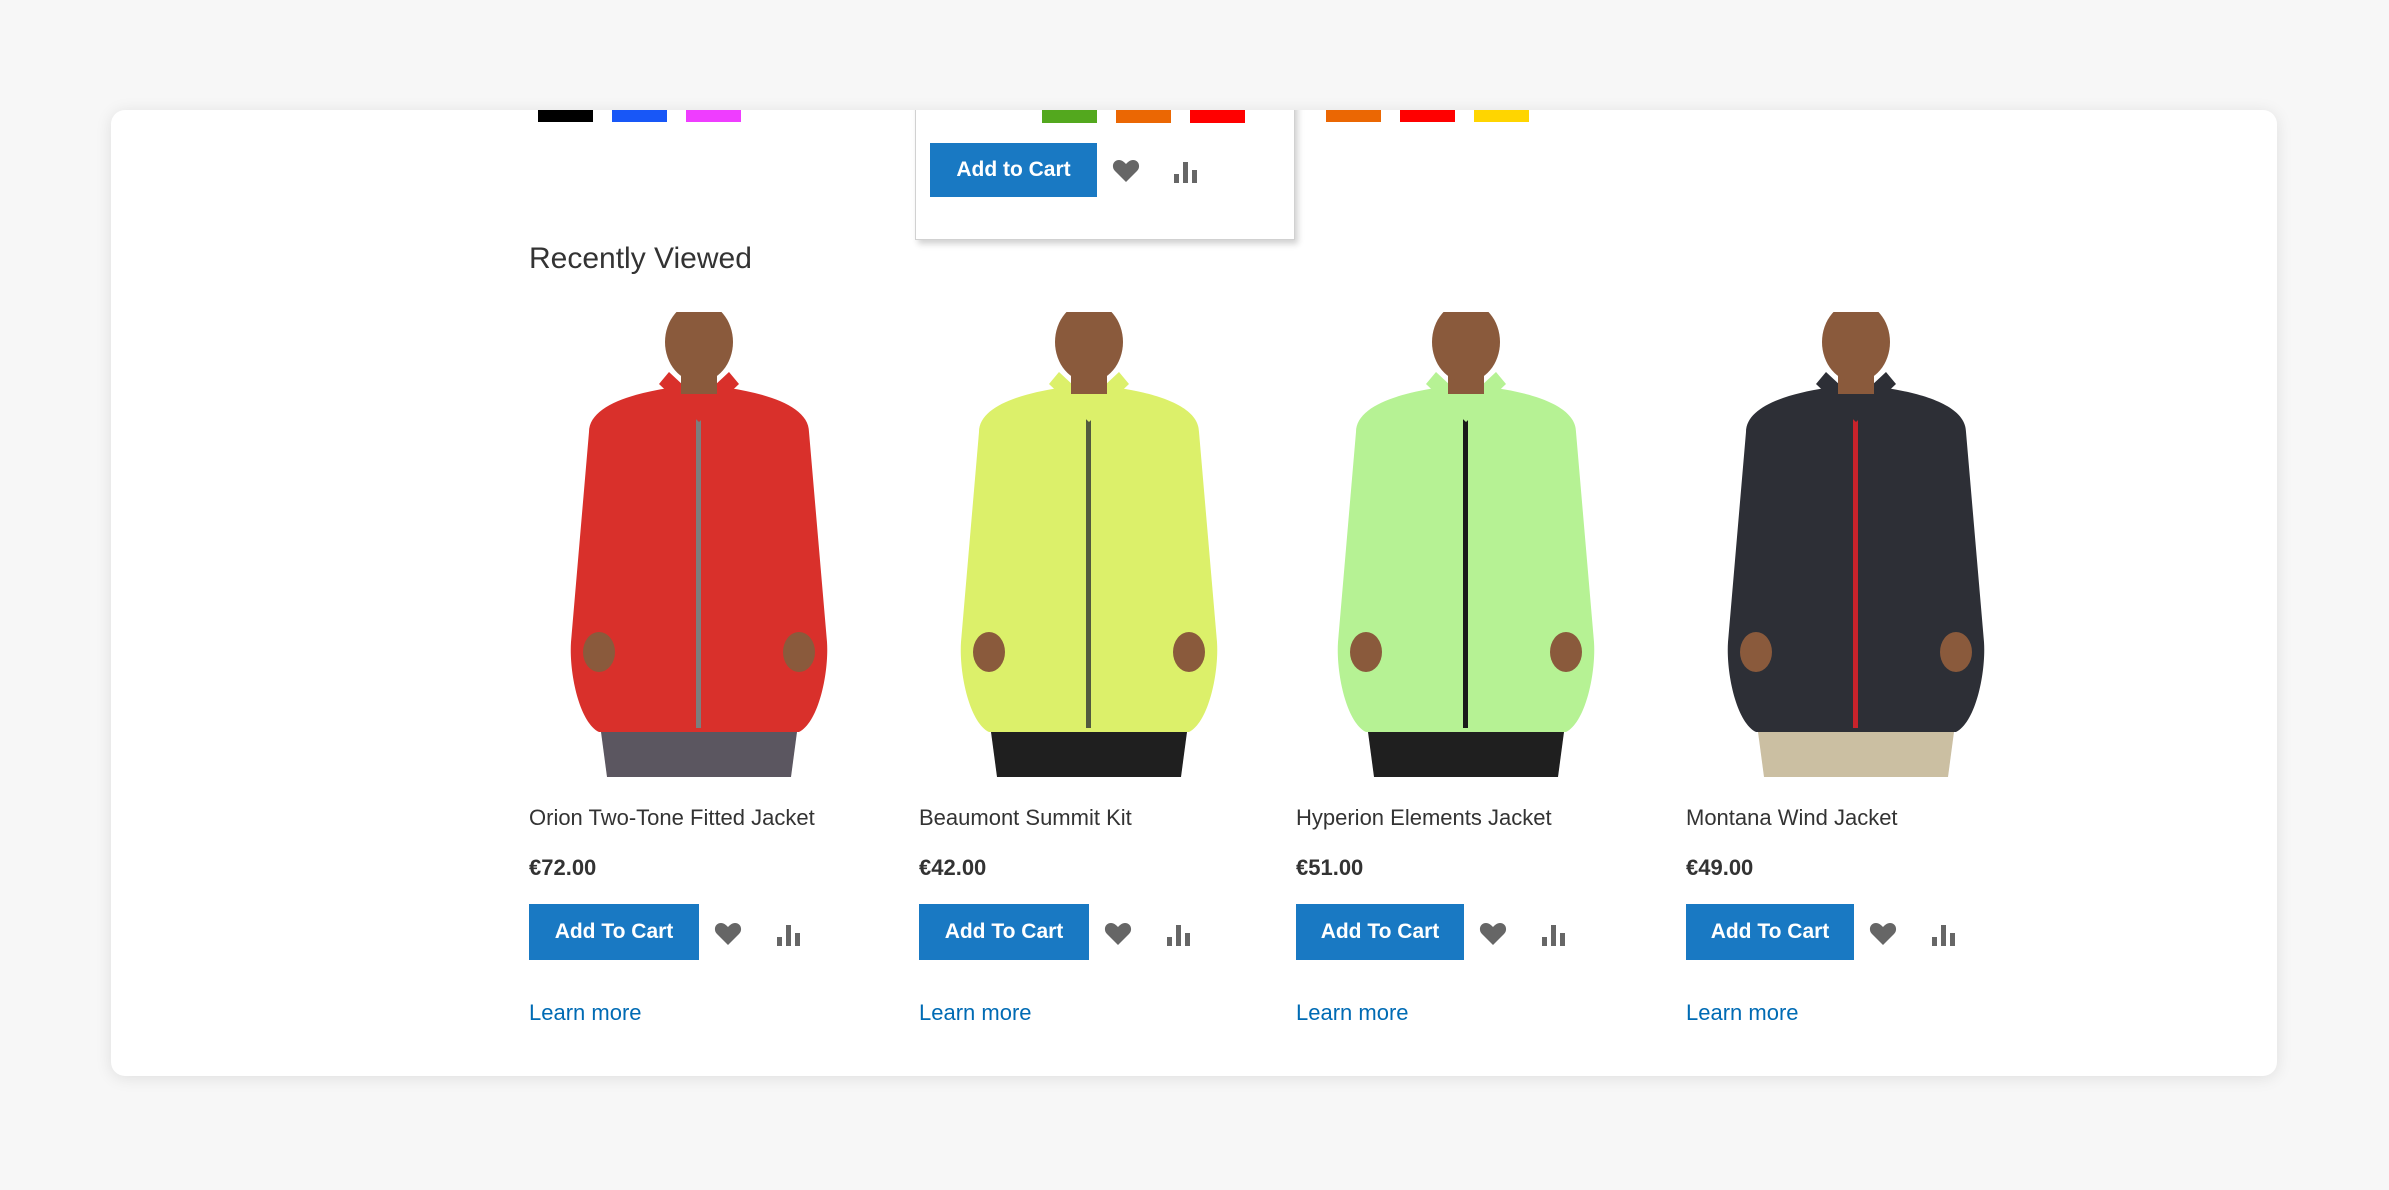 This screenshot has height=1190, width=2389. What do you see at coordinates (1720, 867) in the screenshot?
I see `product-price: €49.00` at bounding box center [1720, 867].